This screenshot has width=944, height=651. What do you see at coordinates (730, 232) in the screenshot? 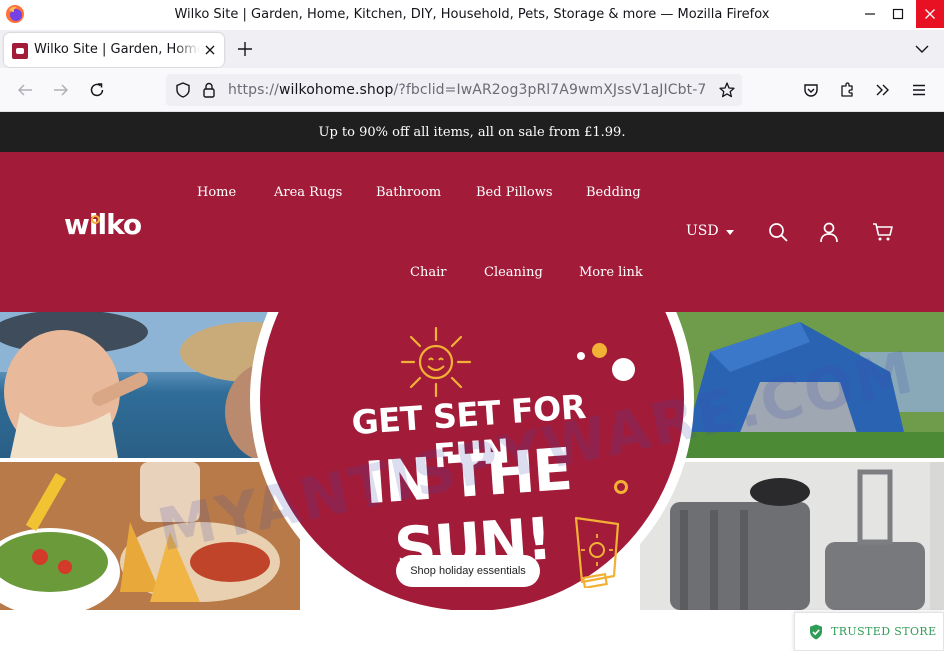
I see `caret-down-icon` at bounding box center [730, 232].